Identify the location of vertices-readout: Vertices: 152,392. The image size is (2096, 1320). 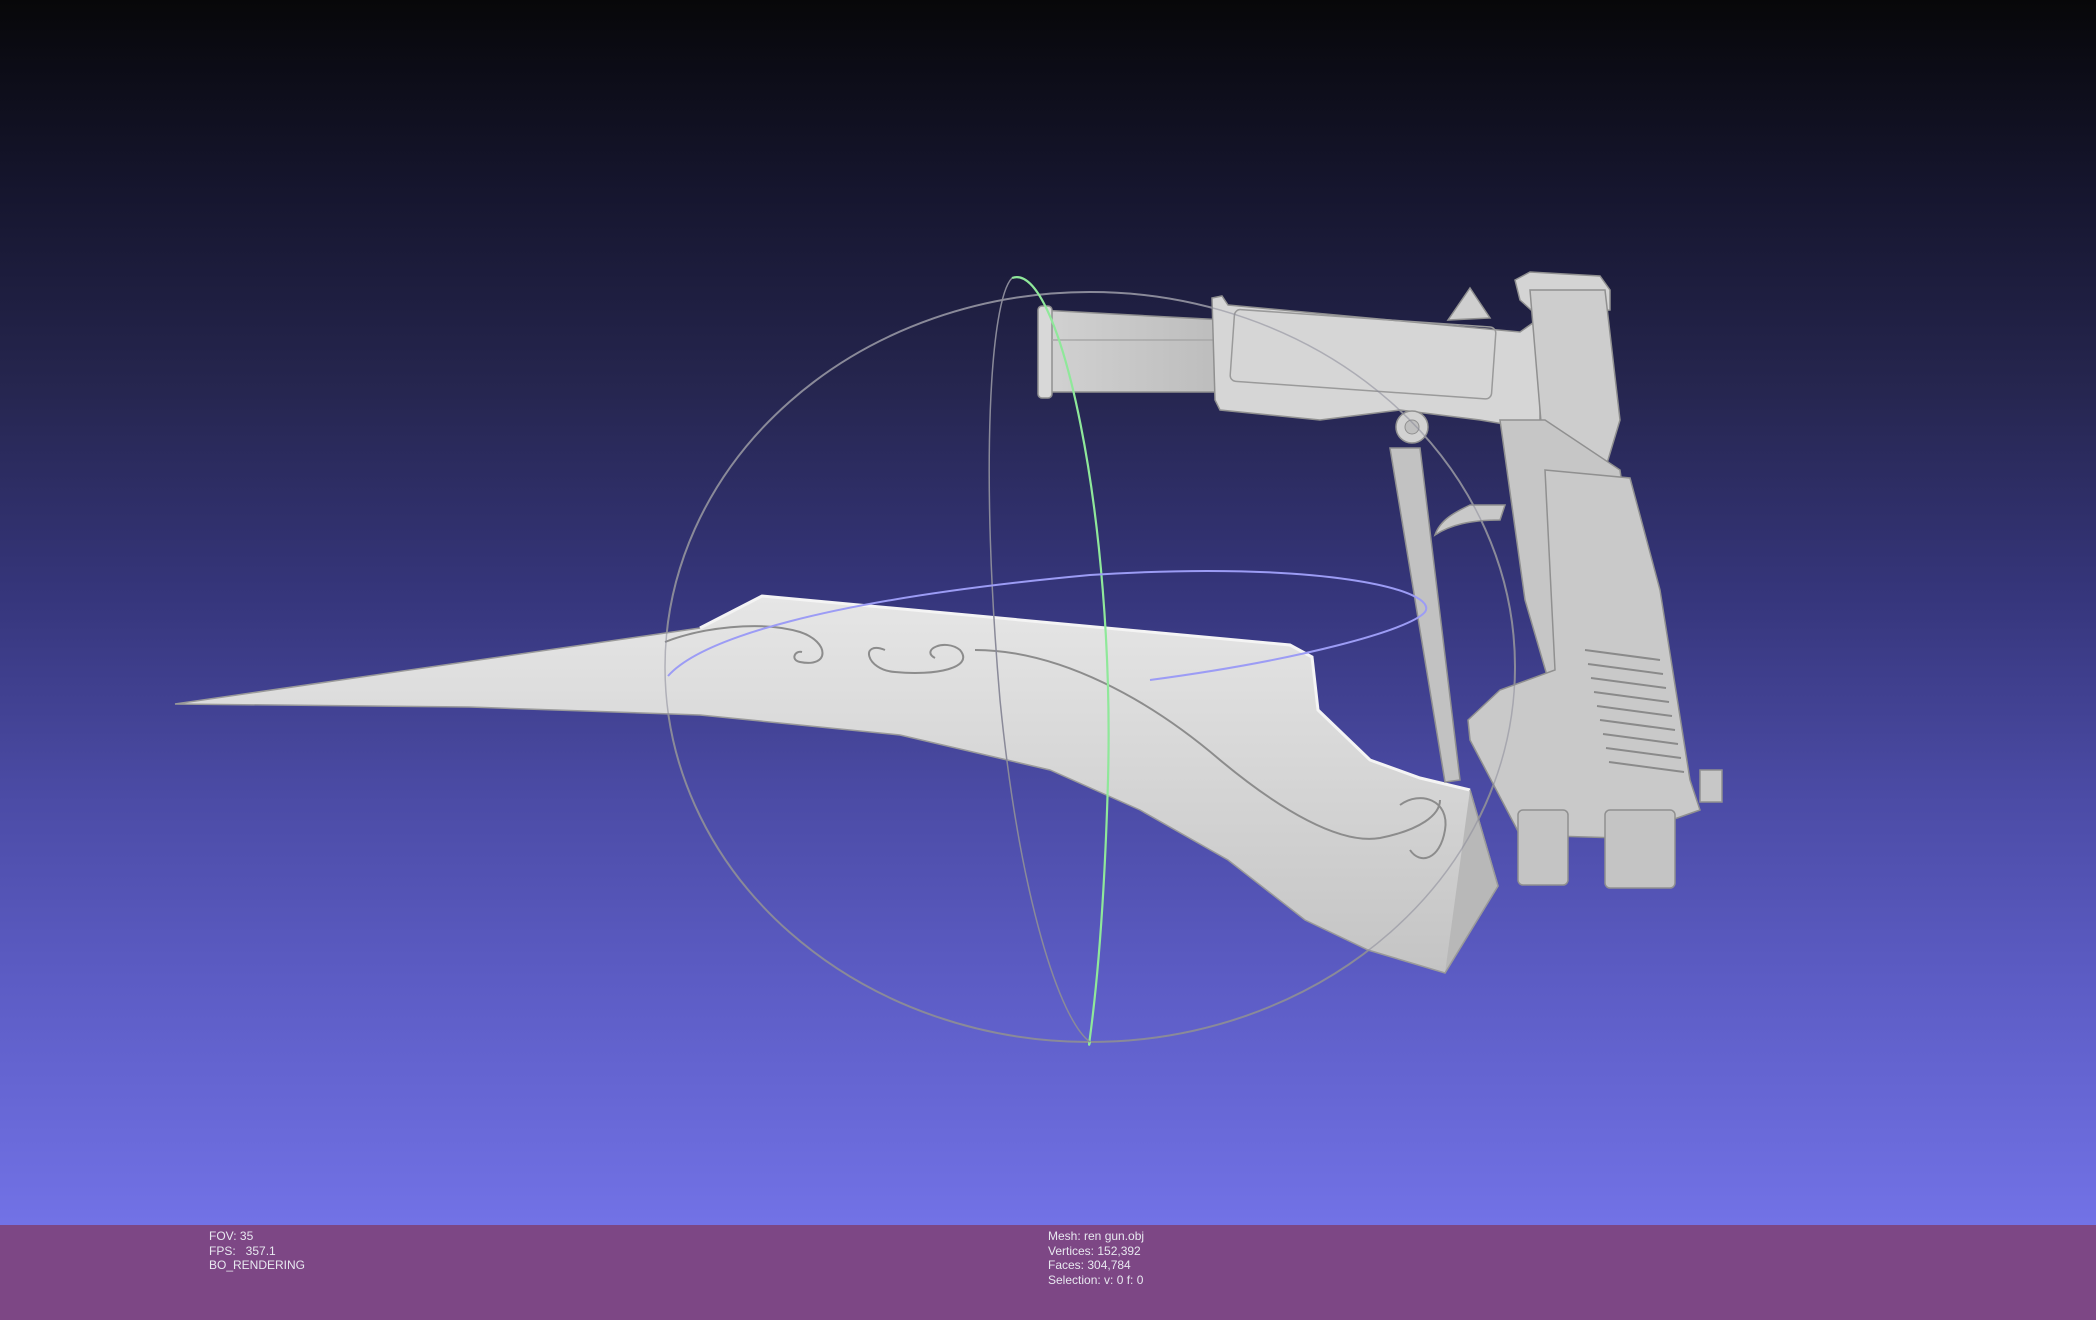
(1094, 1250).